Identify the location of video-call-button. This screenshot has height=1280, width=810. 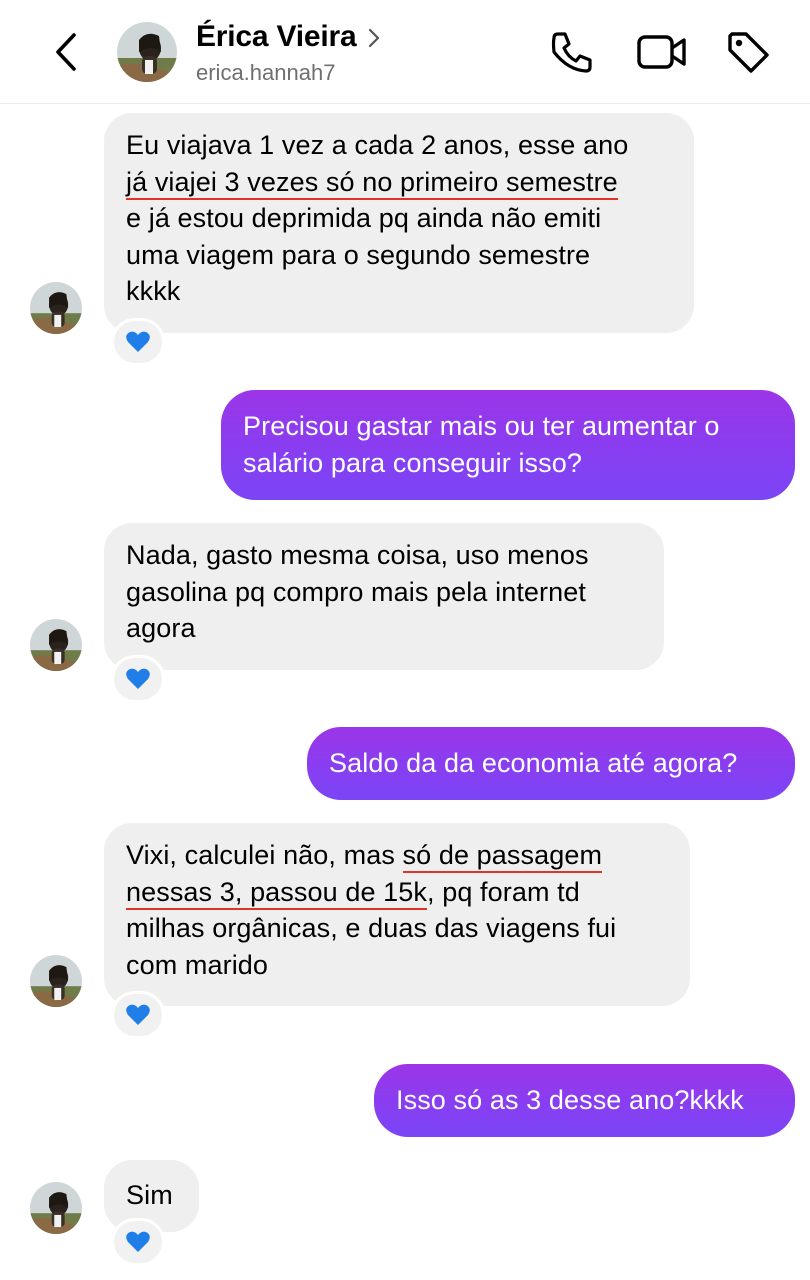
(662, 52).